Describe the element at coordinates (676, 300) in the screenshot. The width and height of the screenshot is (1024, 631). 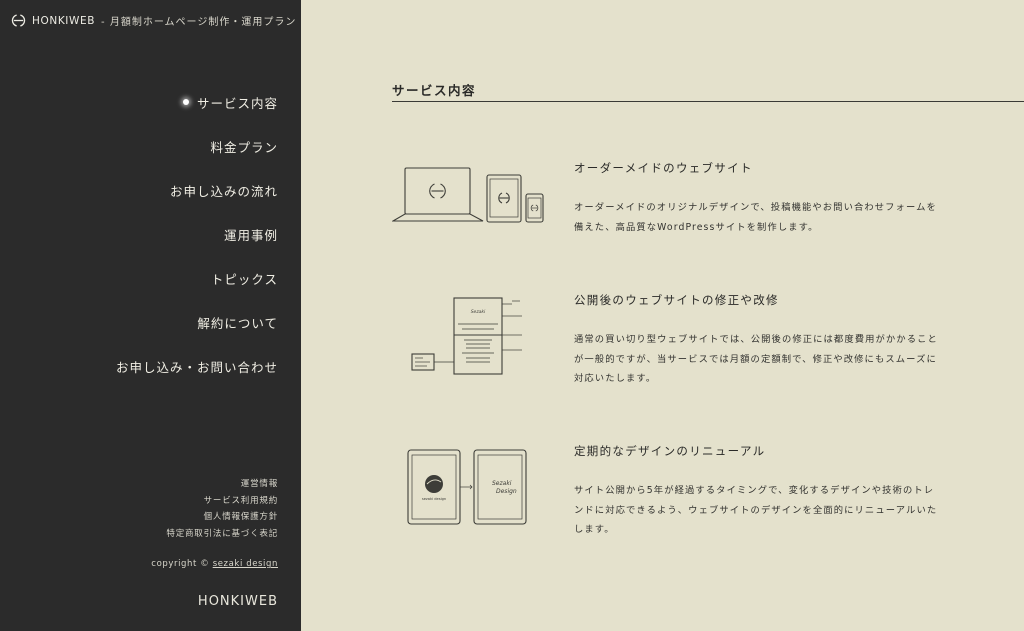
I see `service-title: 公開後のウェブサイトの修正や改修` at that location.